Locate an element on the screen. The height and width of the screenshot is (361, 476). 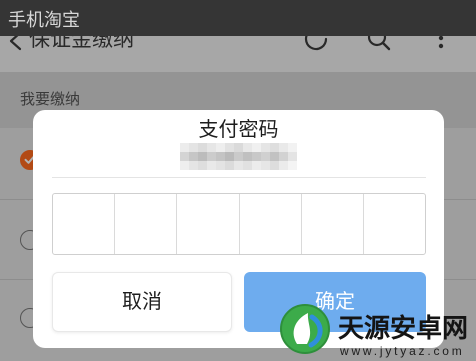
divider is located at coordinates (239, 177).